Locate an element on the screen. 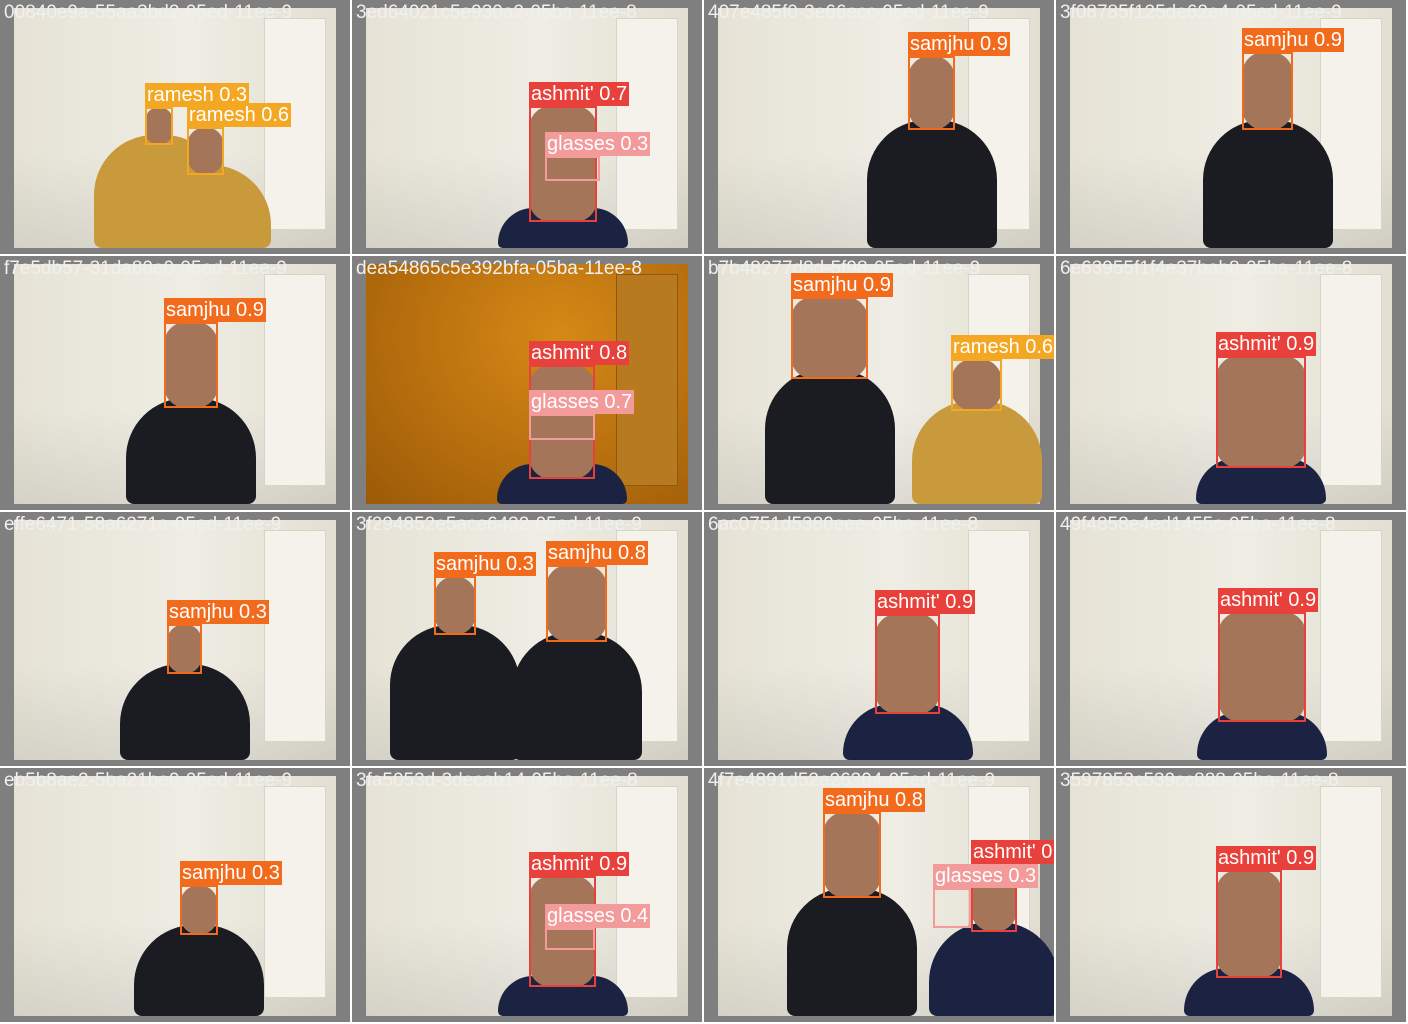 This screenshot has height=1024, width=1408. image-filename: 6e63955f1f4e37bab8-05ba-11ee-8 is located at coordinates (1206, 268).